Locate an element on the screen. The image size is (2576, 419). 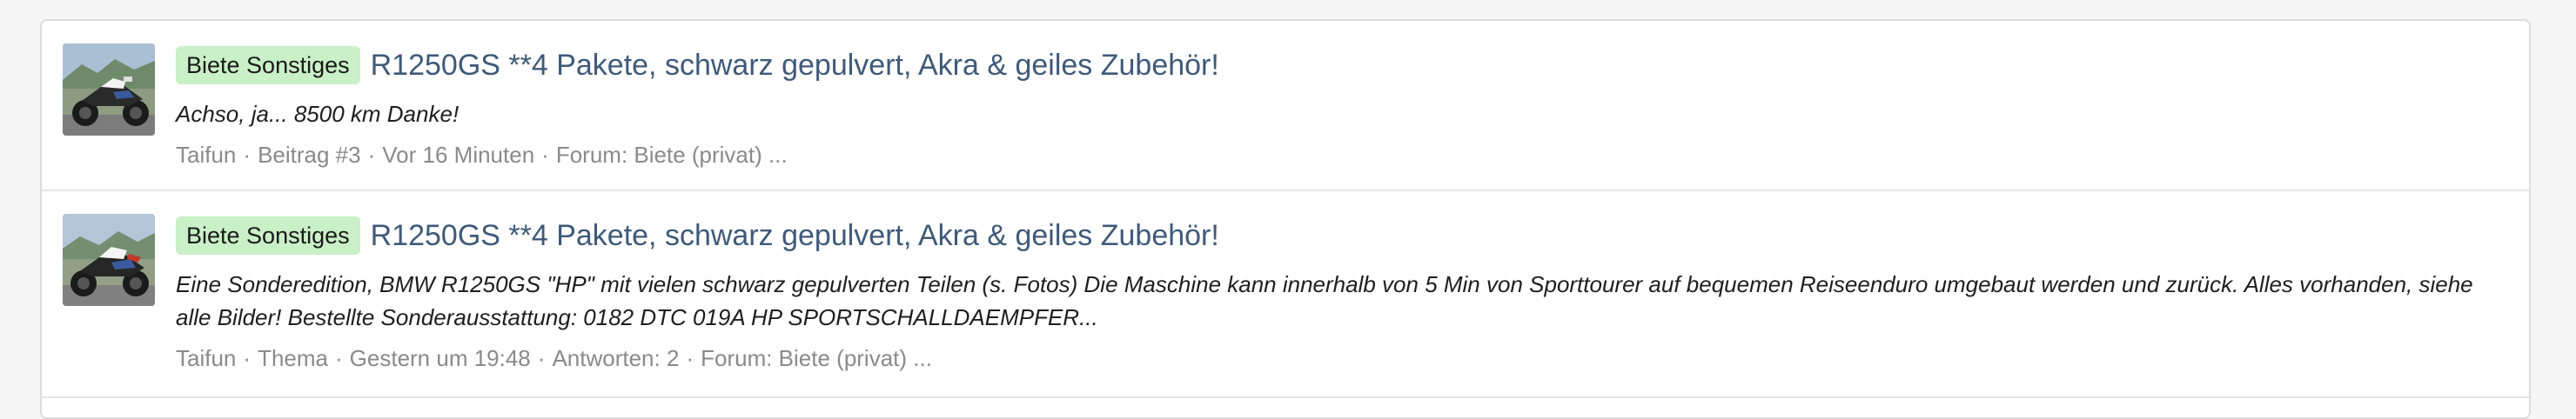
post-type: Beitrag #3 is located at coordinates (309, 155).